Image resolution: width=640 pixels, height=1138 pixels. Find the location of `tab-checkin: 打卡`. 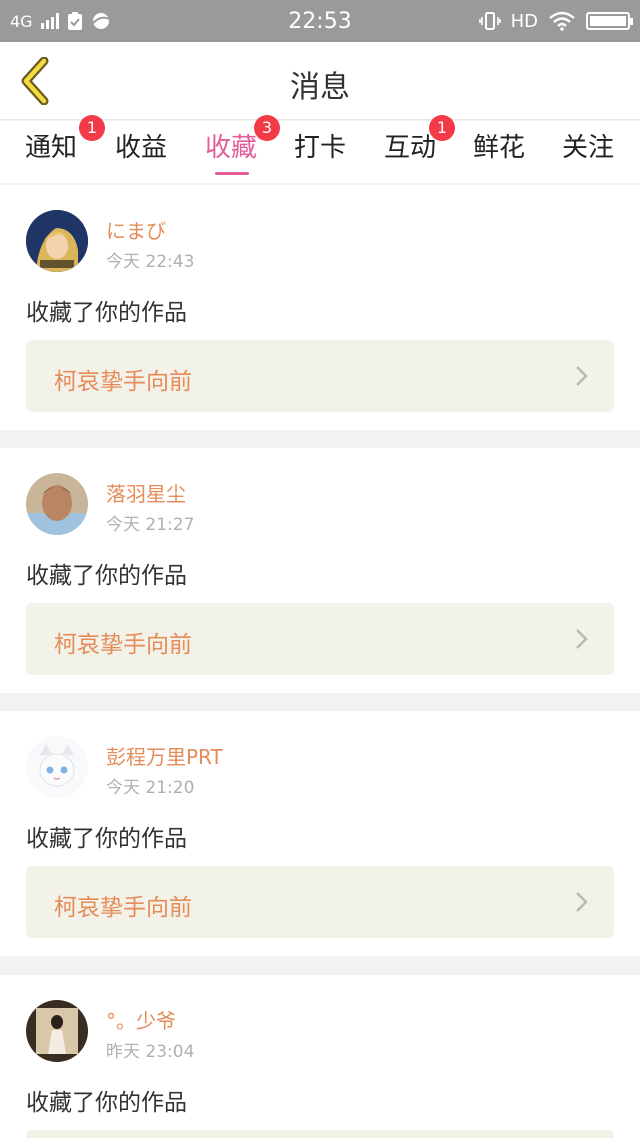

tab-checkin: 打卡 is located at coordinates (320, 152).